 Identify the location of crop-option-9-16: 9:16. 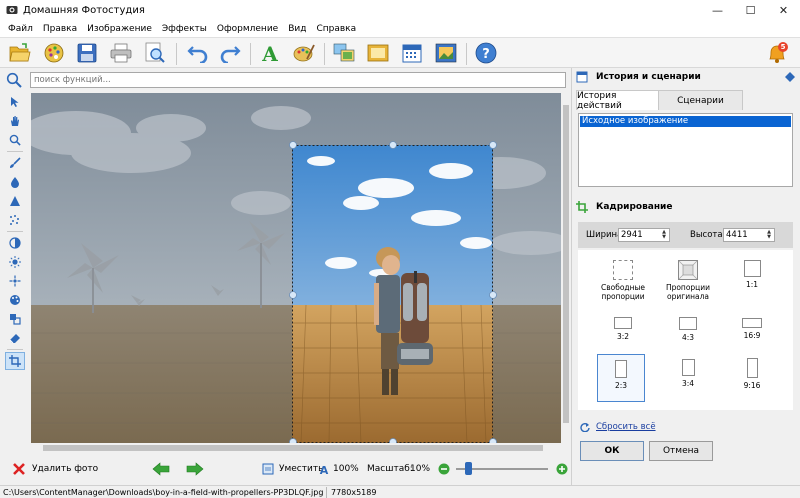
(752, 378).